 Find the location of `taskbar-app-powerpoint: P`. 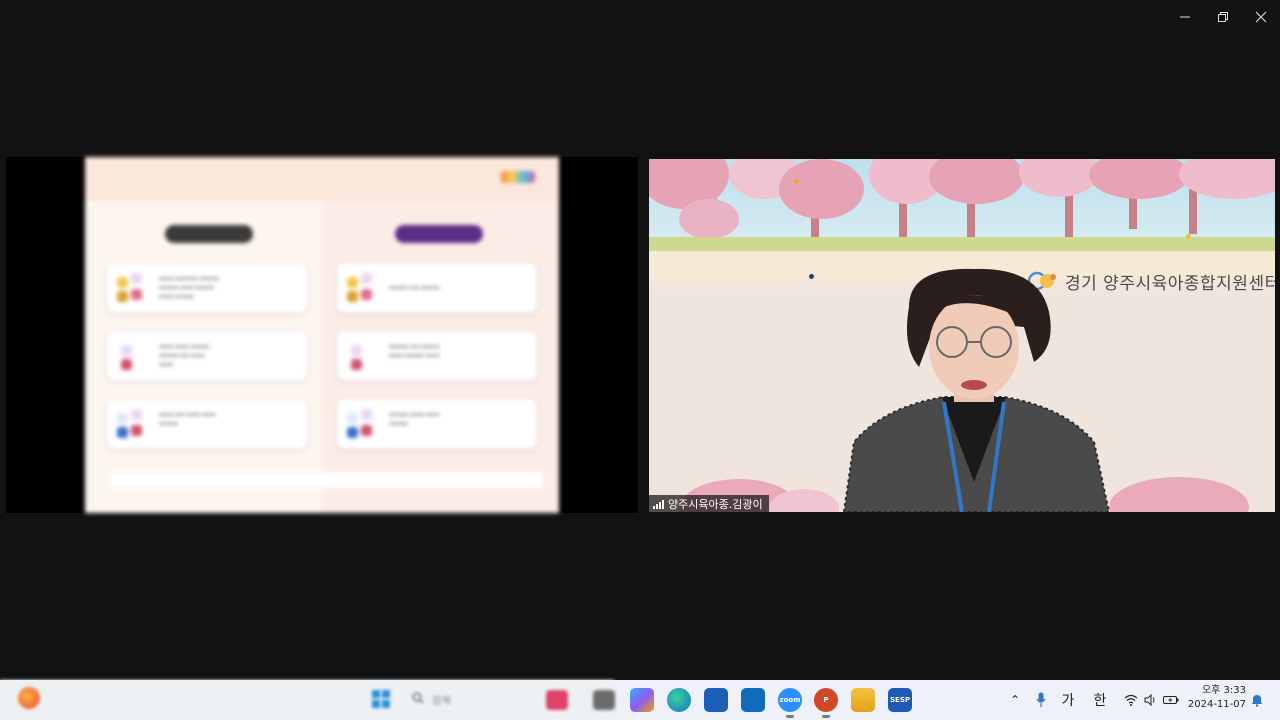

taskbar-app-powerpoint: P is located at coordinates (826, 703).